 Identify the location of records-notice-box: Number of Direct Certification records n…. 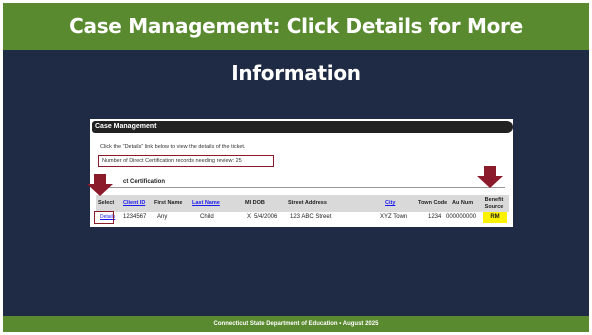
(186, 161).